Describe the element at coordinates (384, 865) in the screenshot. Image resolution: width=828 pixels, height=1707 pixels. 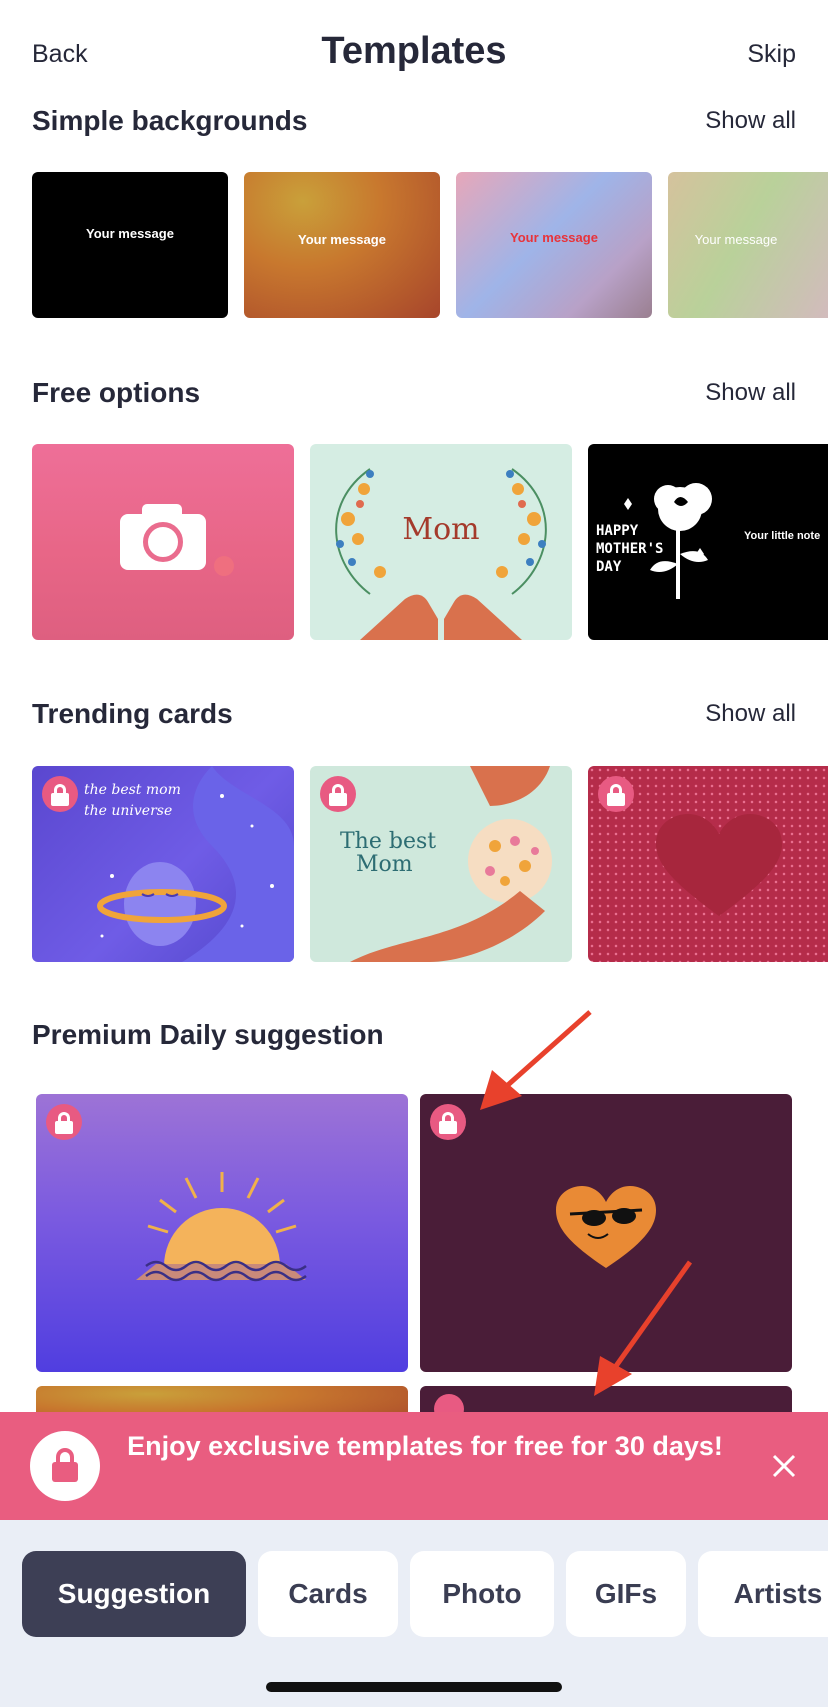
I see `card-text-line2: Mom` at that location.